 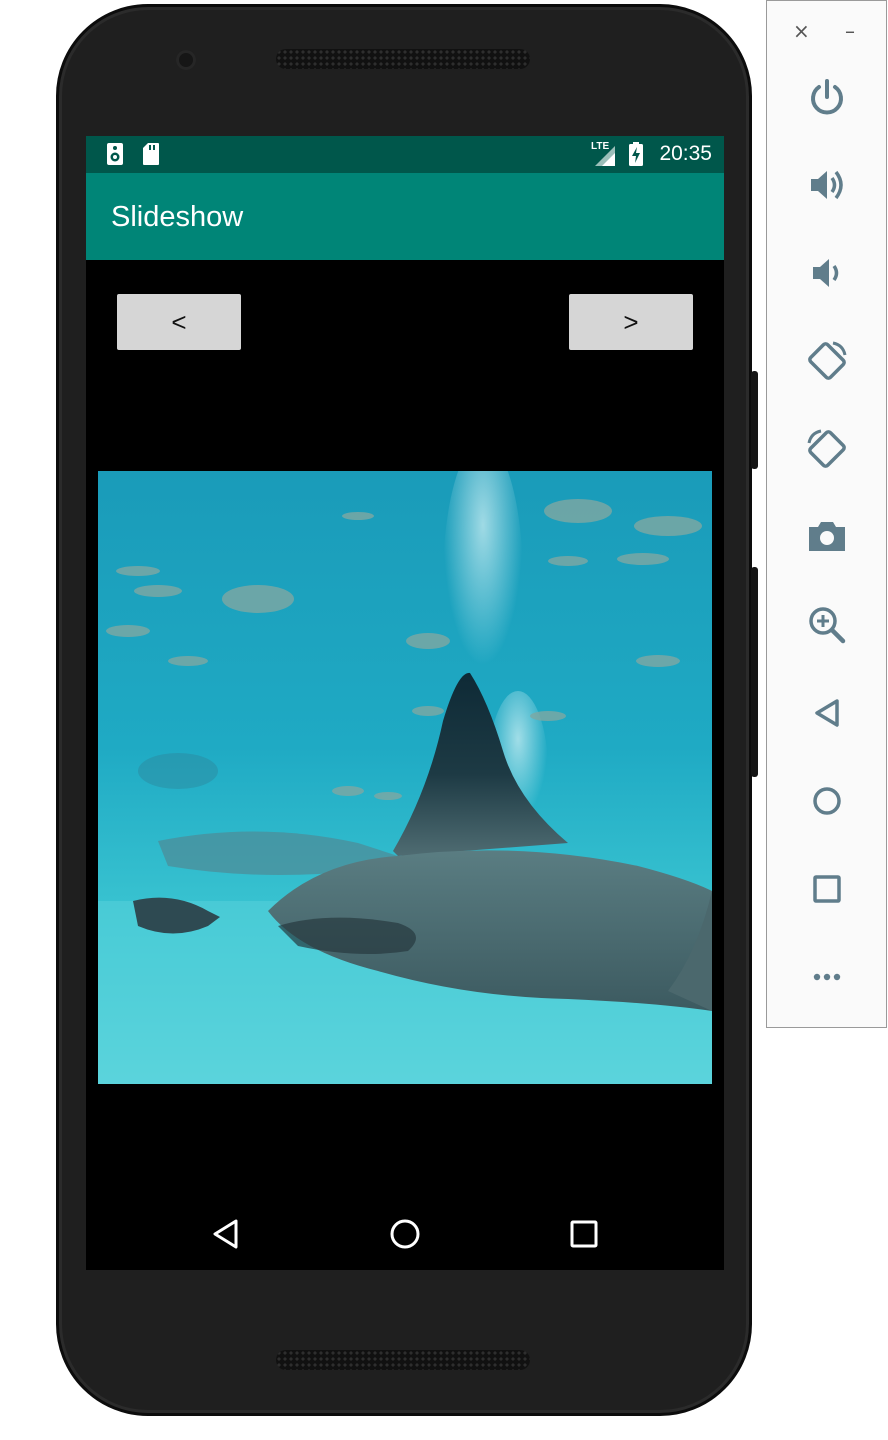 I want to click on front-camera, so click(x=186, y=60).